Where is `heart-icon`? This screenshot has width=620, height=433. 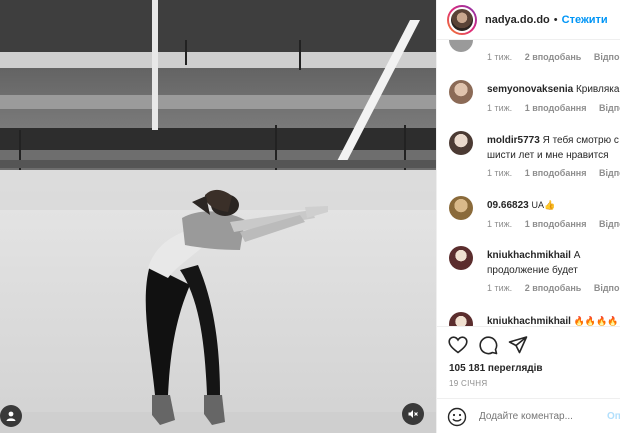 heart-icon is located at coordinates (458, 345).